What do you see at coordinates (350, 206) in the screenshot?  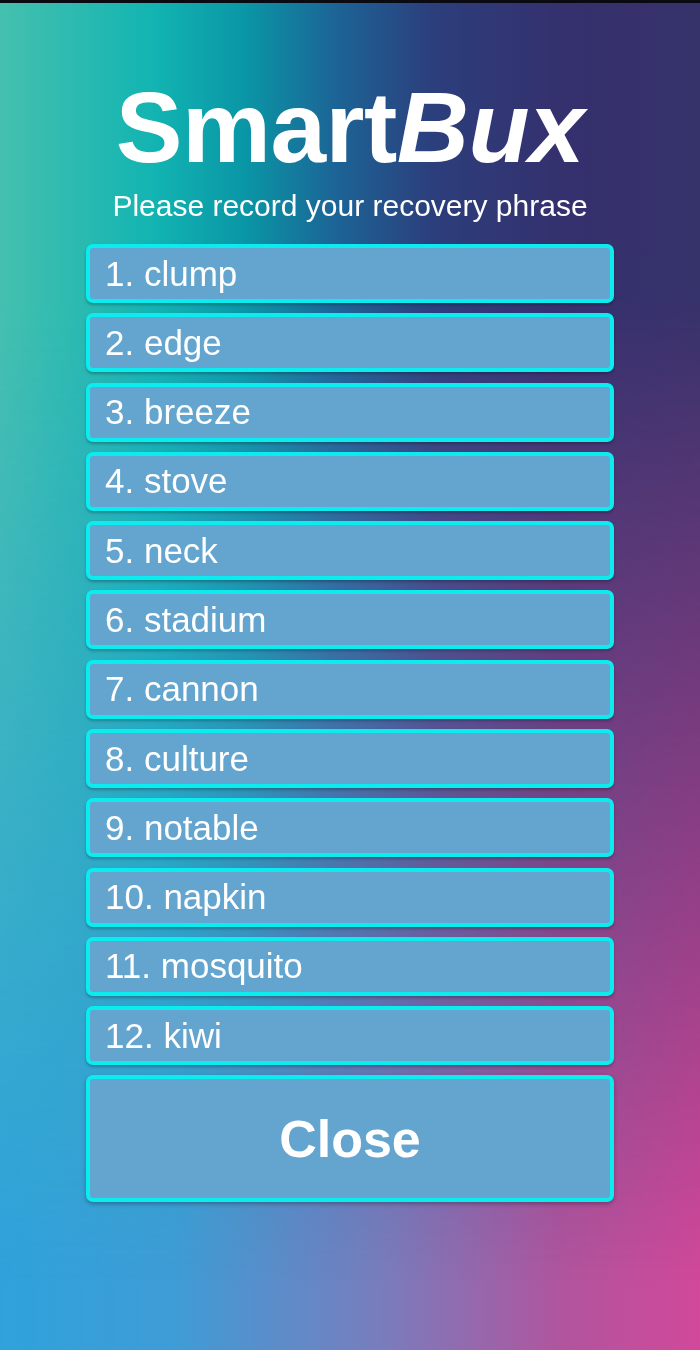 I see `instruction-text: Please record your recovery phrase` at bounding box center [350, 206].